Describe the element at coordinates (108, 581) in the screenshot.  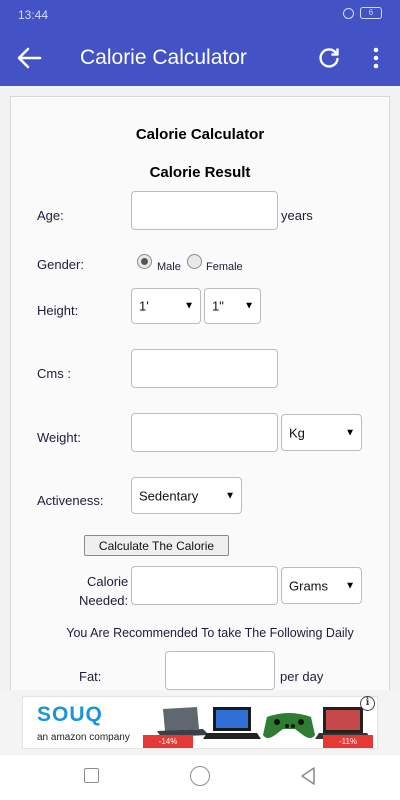
I see `calorie-needed-label-1: Calorie` at that location.